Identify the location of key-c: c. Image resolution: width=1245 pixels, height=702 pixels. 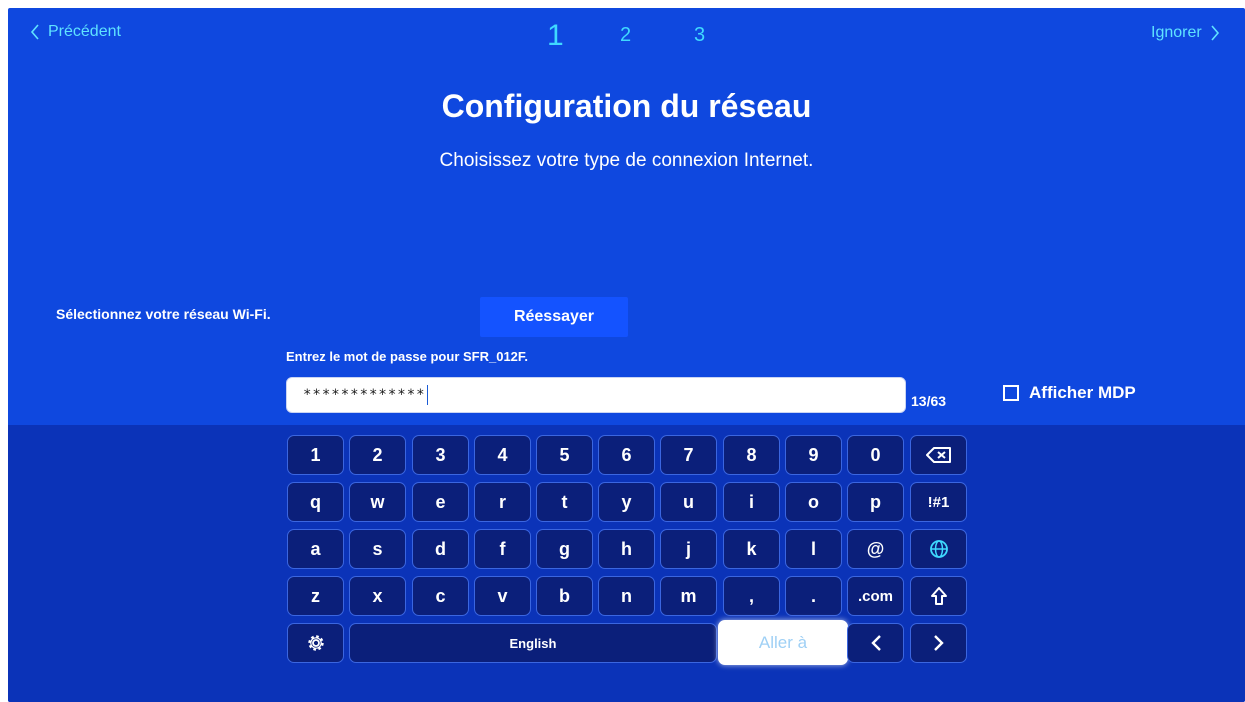
(440, 596).